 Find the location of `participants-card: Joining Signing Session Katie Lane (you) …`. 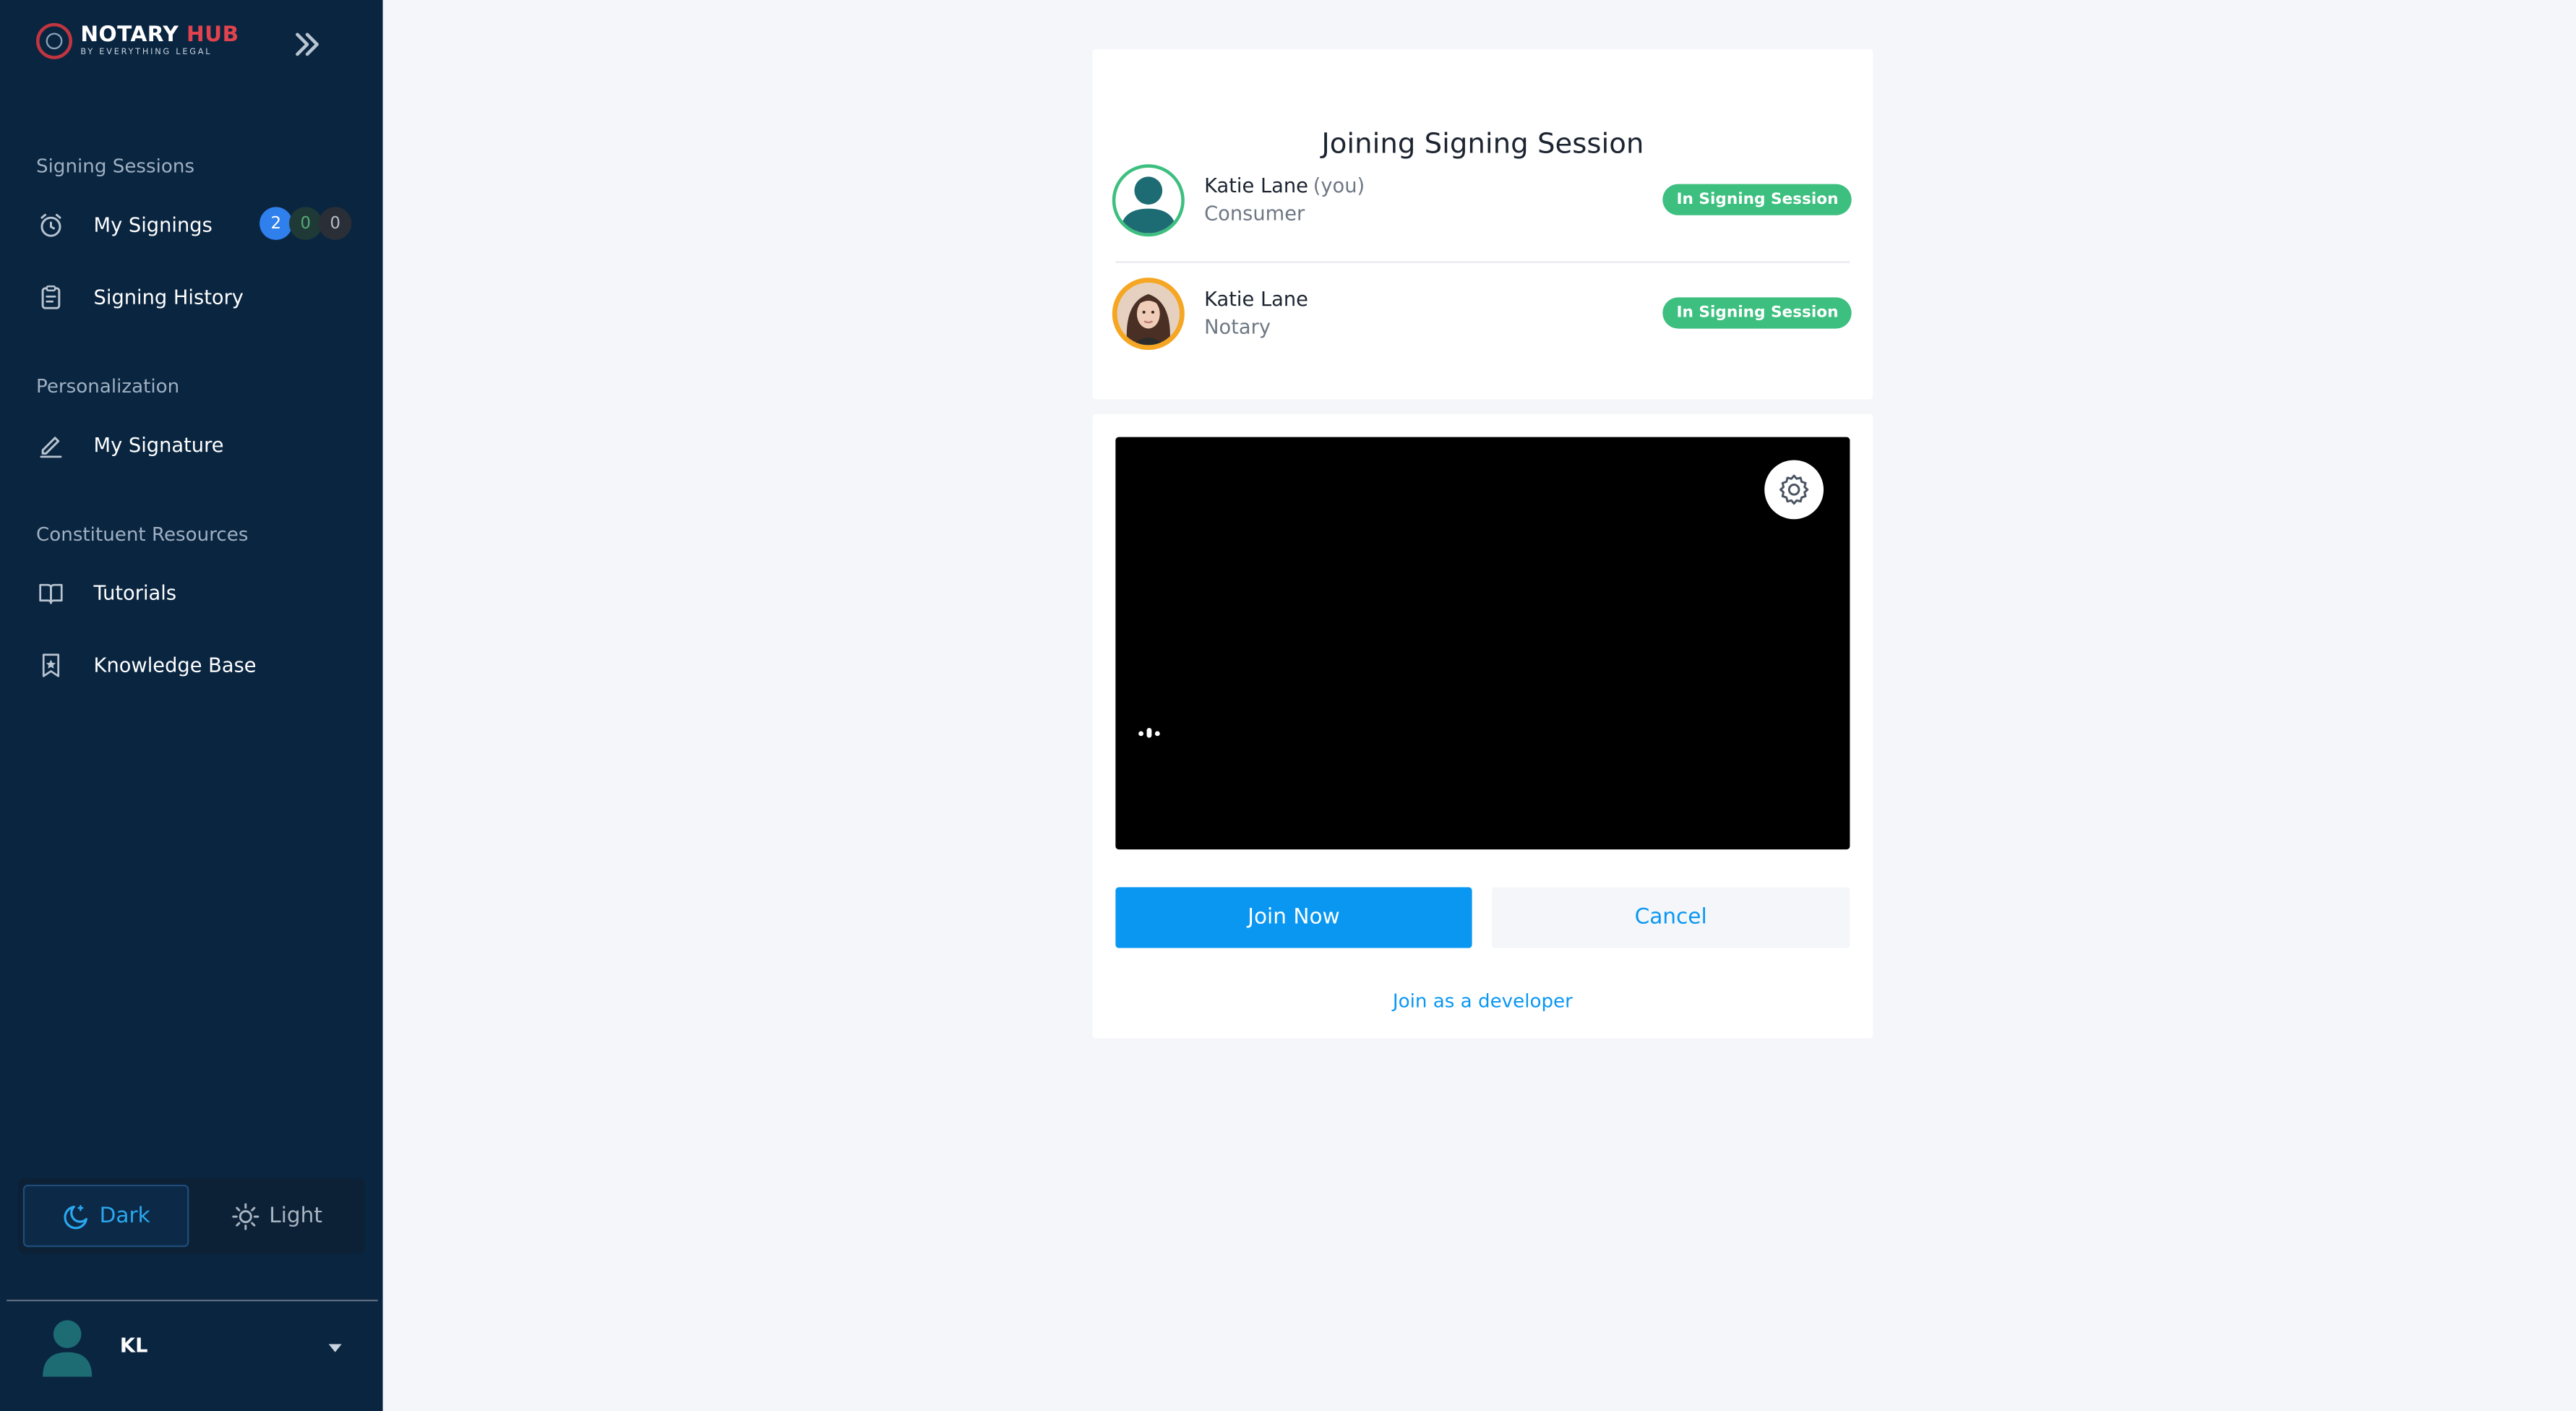

participants-card: Joining Signing Session Katie Lane (you) … is located at coordinates (1483, 224).